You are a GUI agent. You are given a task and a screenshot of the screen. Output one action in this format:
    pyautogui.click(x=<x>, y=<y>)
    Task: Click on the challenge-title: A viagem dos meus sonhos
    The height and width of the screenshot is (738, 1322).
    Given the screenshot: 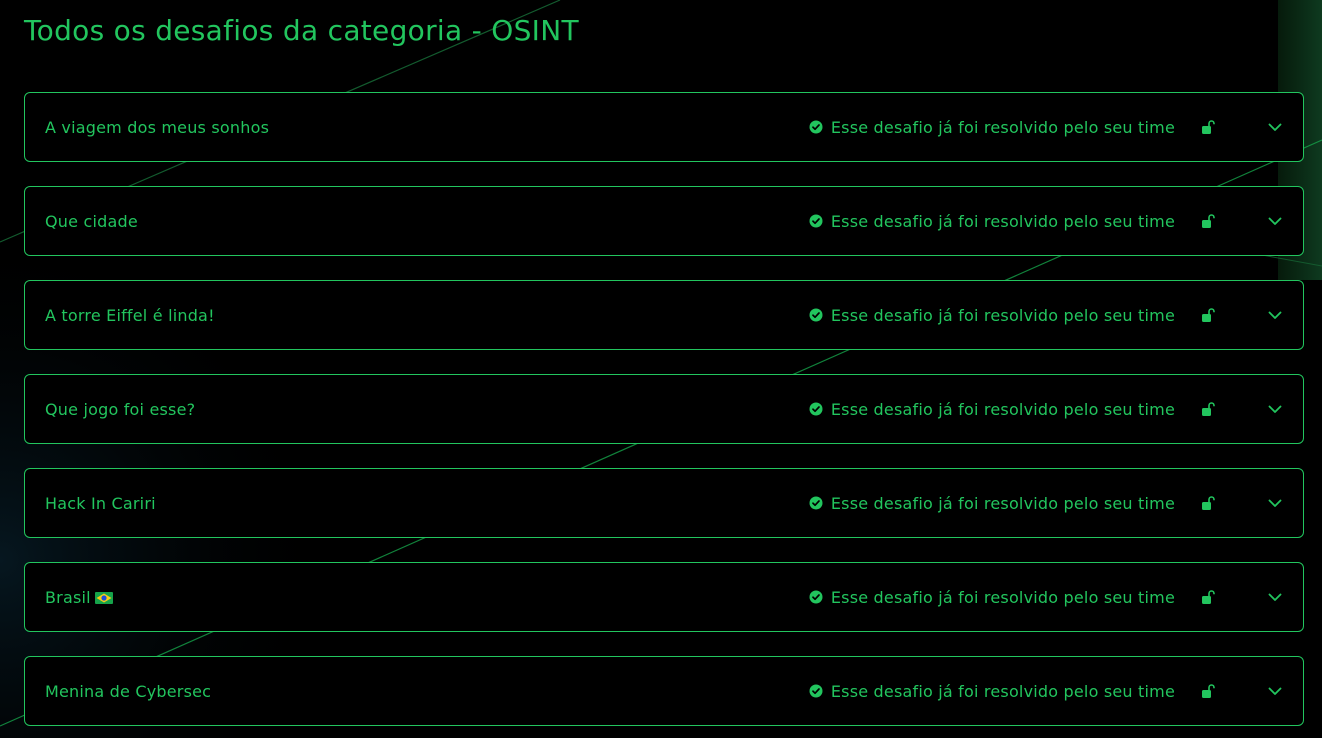 What is the action you would take?
    pyautogui.click(x=157, y=127)
    